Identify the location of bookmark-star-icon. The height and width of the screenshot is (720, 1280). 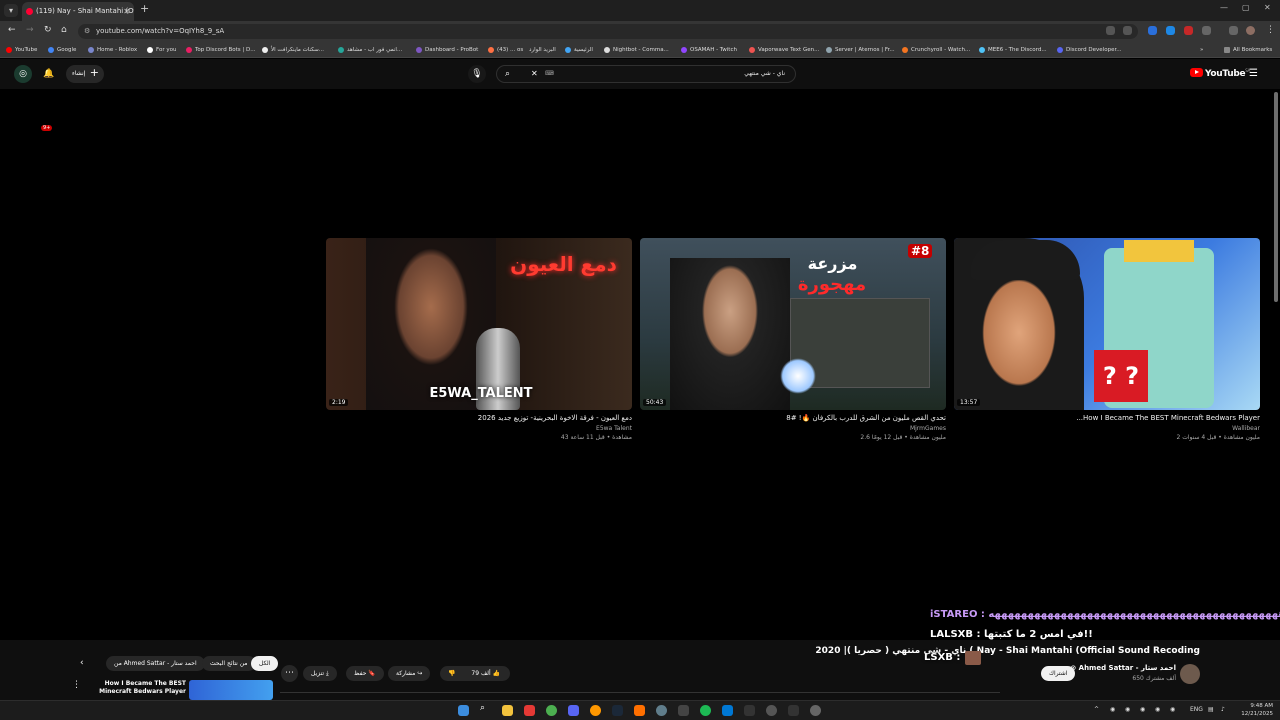
(1127, 30).